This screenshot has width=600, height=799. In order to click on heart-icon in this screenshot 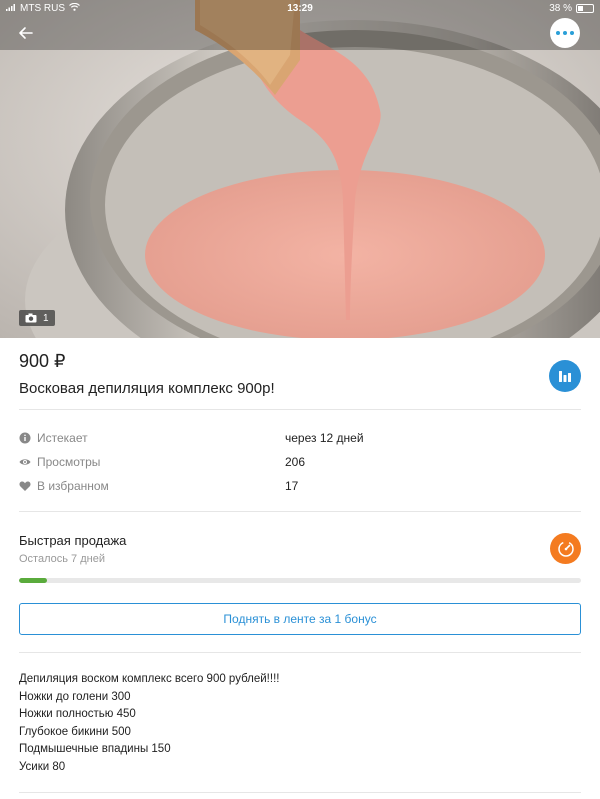, I will do `click(25, 486)`.